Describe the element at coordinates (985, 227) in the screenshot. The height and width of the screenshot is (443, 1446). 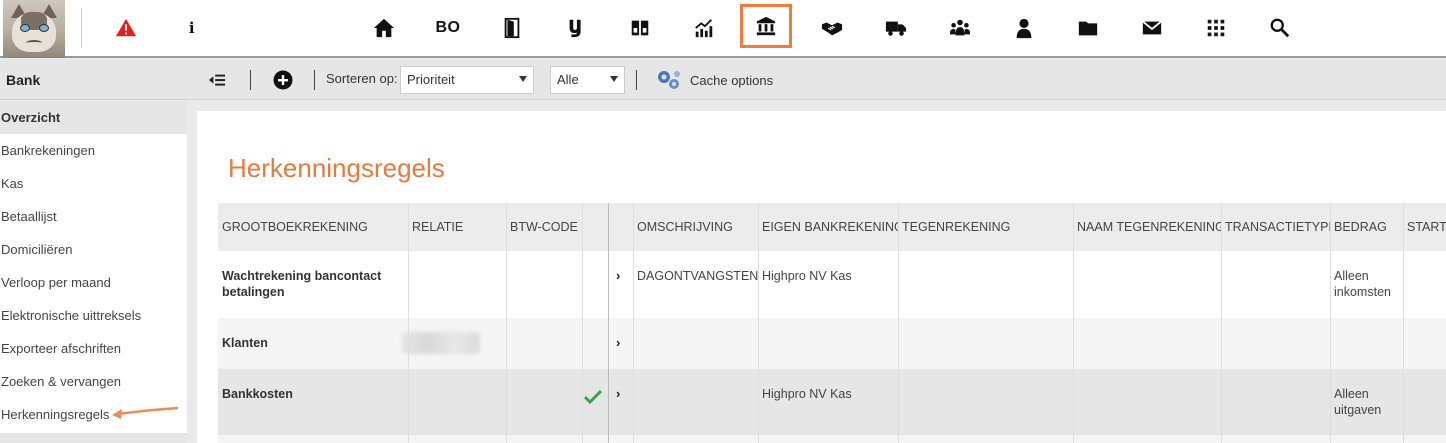
I see `column-header-tegenrekening: TEGENREKENING` at that location.